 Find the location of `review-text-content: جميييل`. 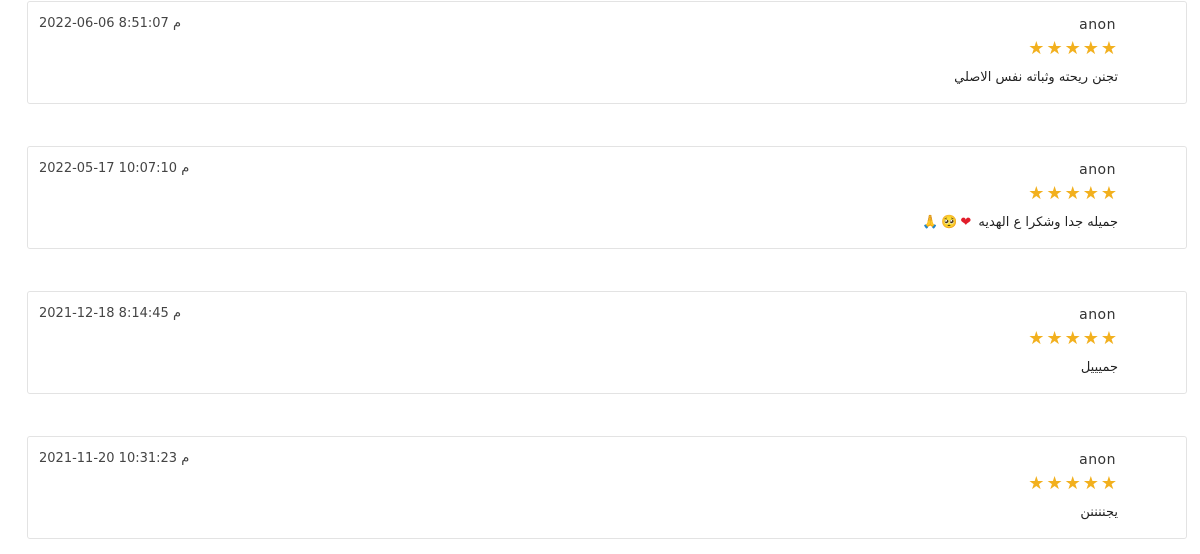

review-text-content: جميييل is located at coordinates (1099, 367).